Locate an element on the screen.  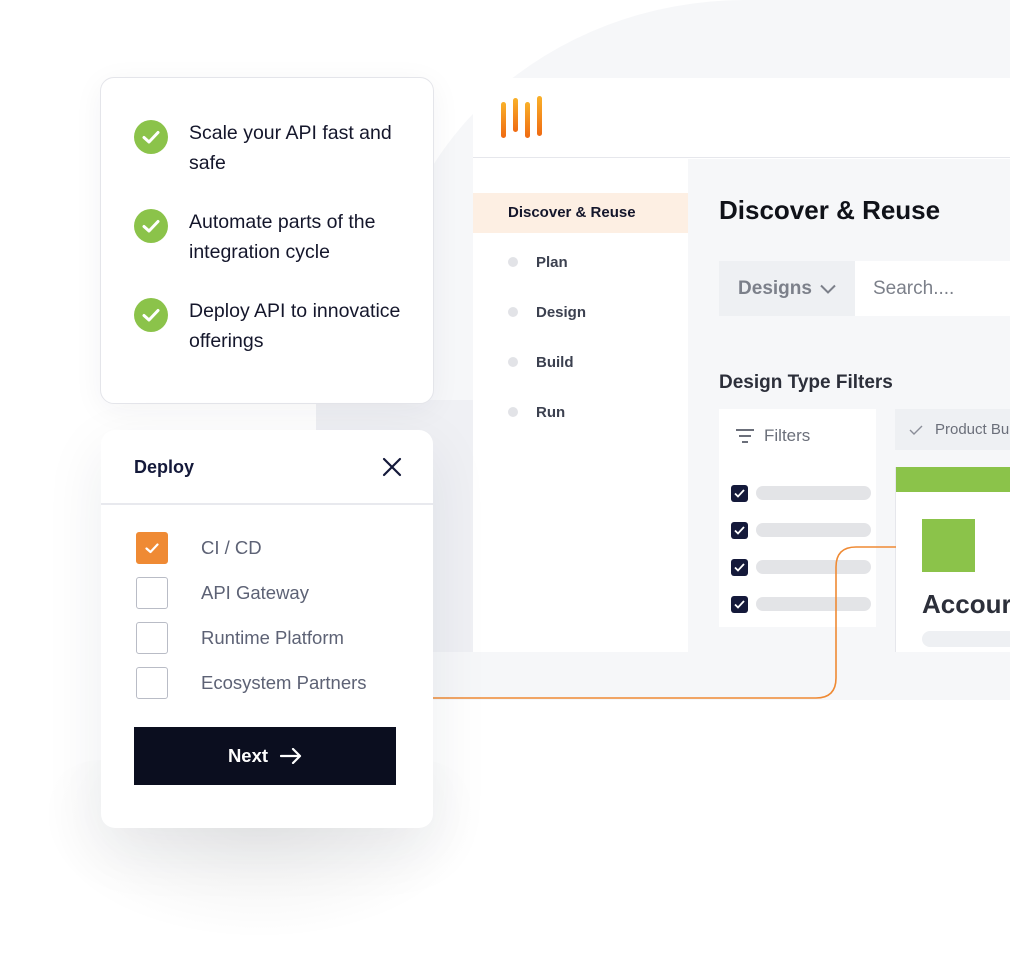
benefit-item: Automate parts of the integration cycle is located at coordinates (281, 237).